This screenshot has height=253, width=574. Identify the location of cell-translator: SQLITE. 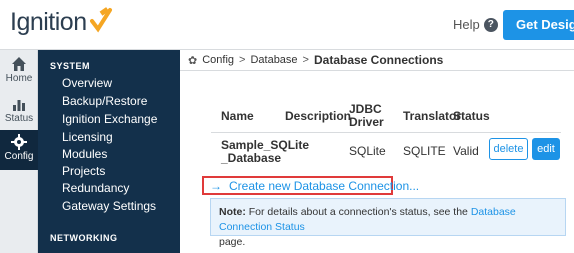
(424, 151).